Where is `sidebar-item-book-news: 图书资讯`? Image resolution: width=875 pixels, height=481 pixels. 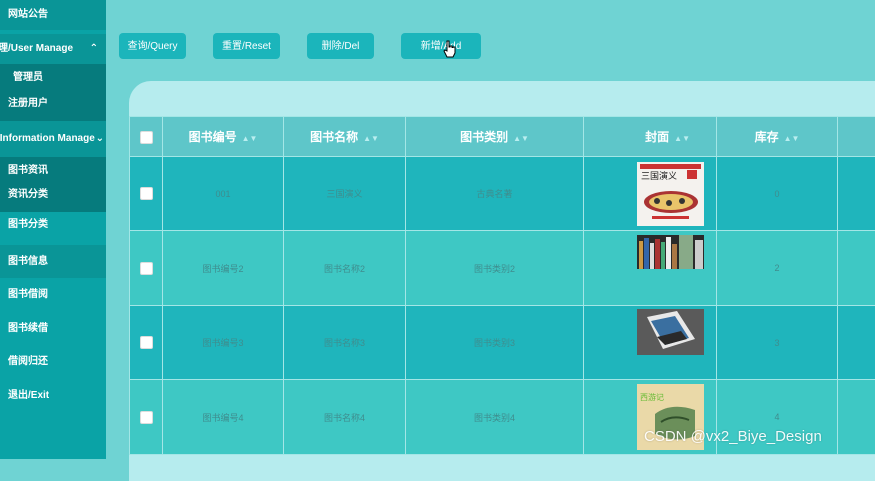
sidebar-item-book-news: 图书资讯 is located at coordinates (53, 170).